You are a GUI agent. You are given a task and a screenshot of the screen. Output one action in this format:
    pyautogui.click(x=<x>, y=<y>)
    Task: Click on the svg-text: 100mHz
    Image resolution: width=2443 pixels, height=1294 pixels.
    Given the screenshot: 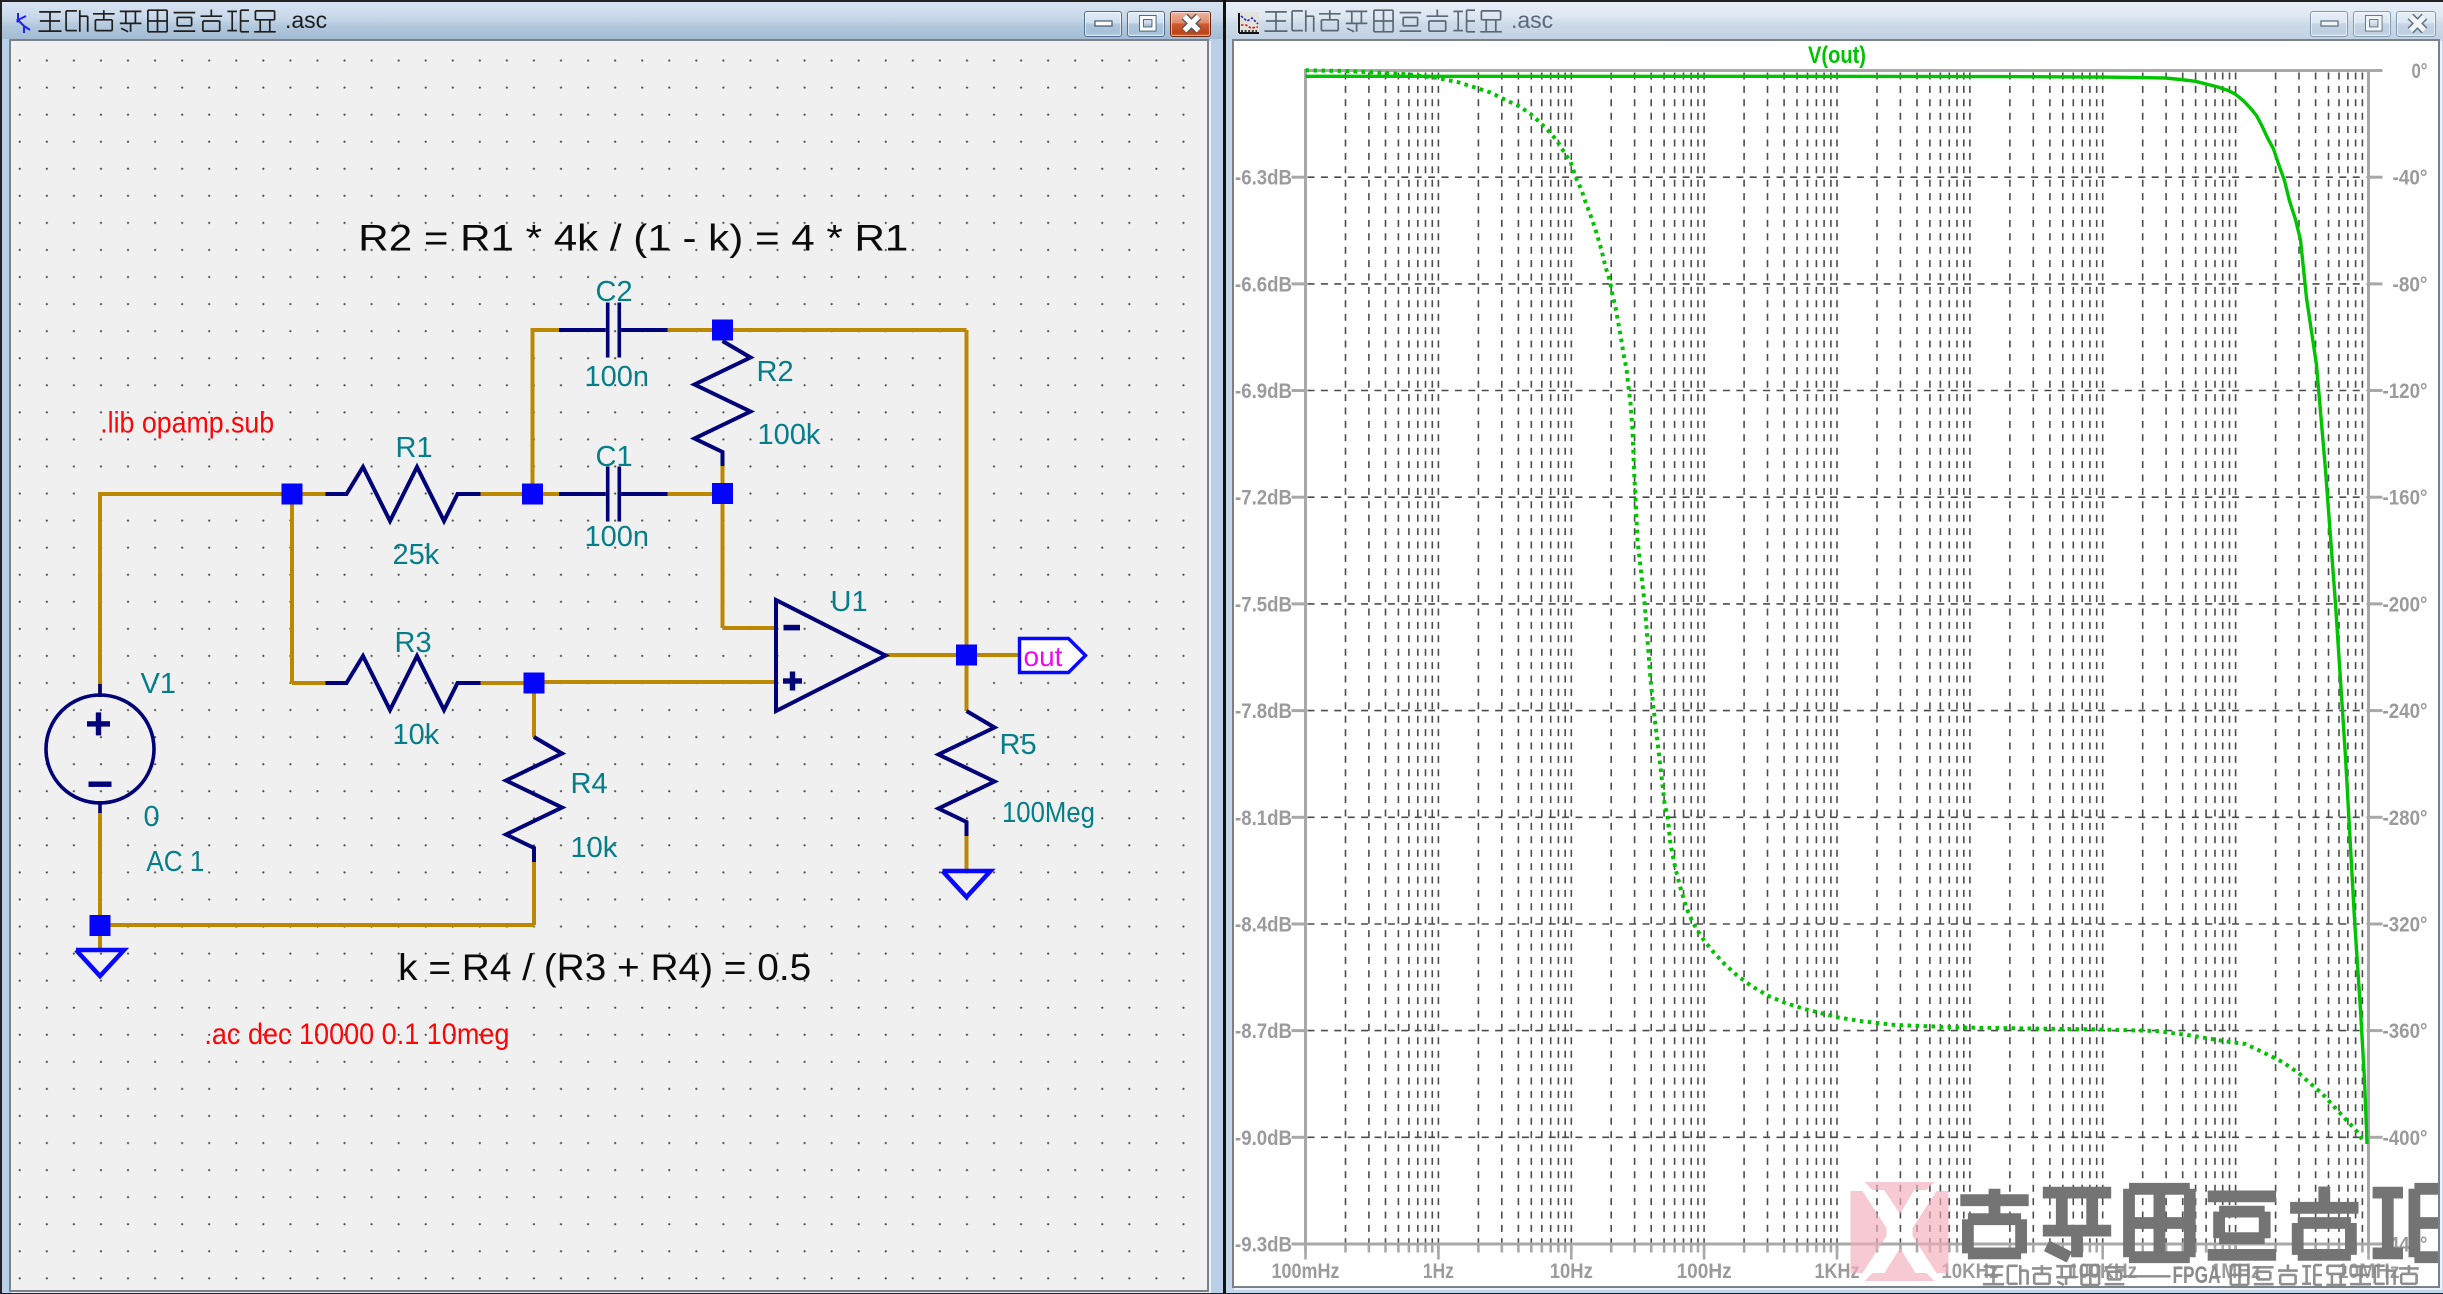 What is the action you would take?
    pyautogui.click(x=1305, y=1271)
    